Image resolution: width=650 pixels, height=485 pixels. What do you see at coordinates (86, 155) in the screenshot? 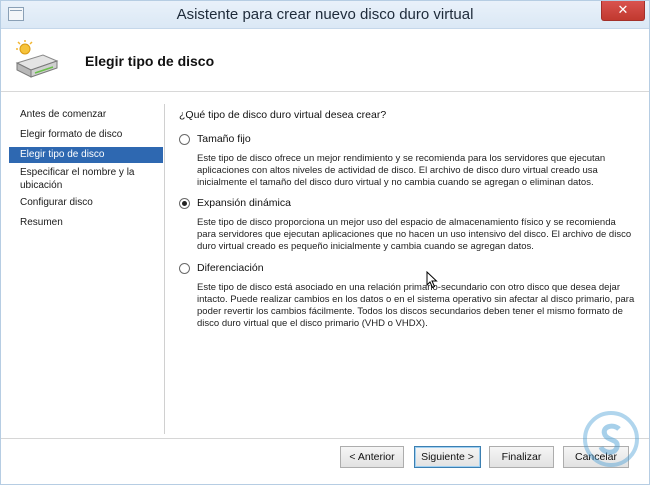
I see `sidebar-item-elegir-tipo: Elegir tipo de disco` at bounding box center [86, 155].